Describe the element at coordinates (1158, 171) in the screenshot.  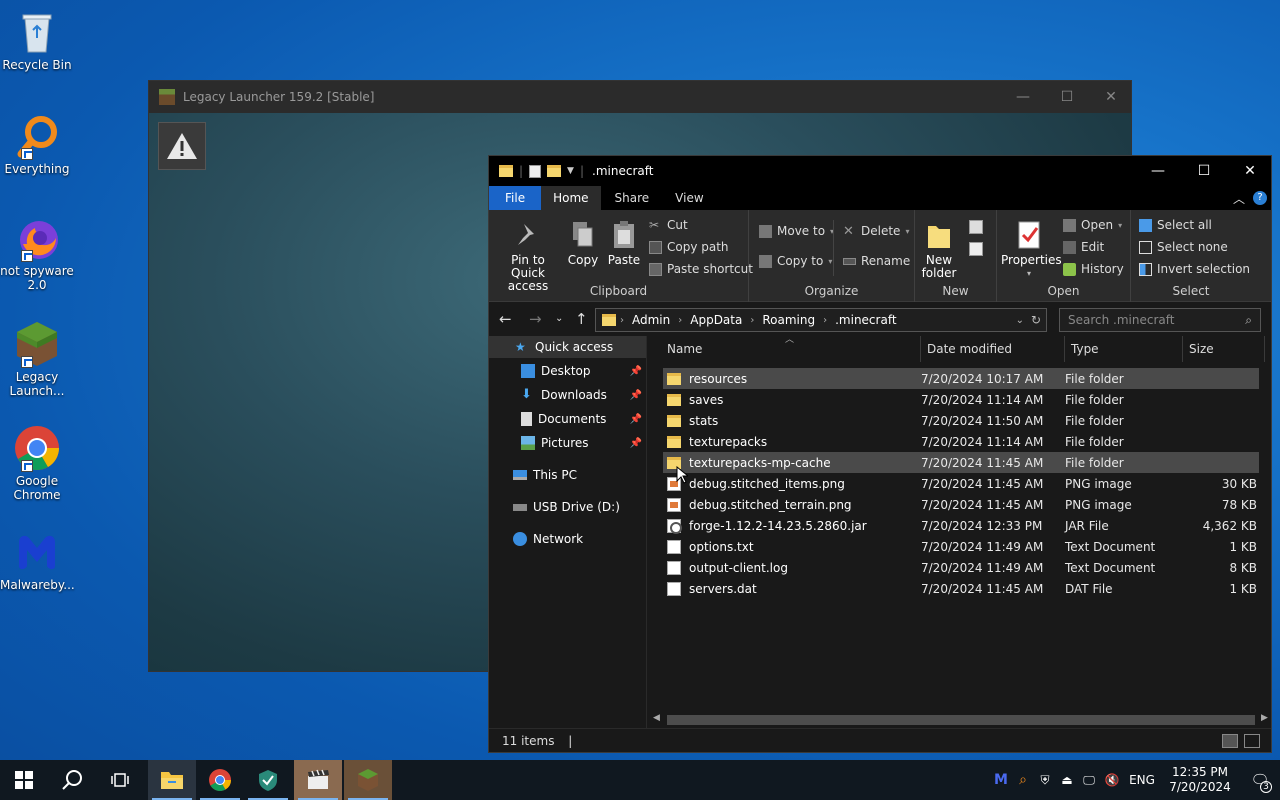
I see `explorer-minimize-button: —` at that location.